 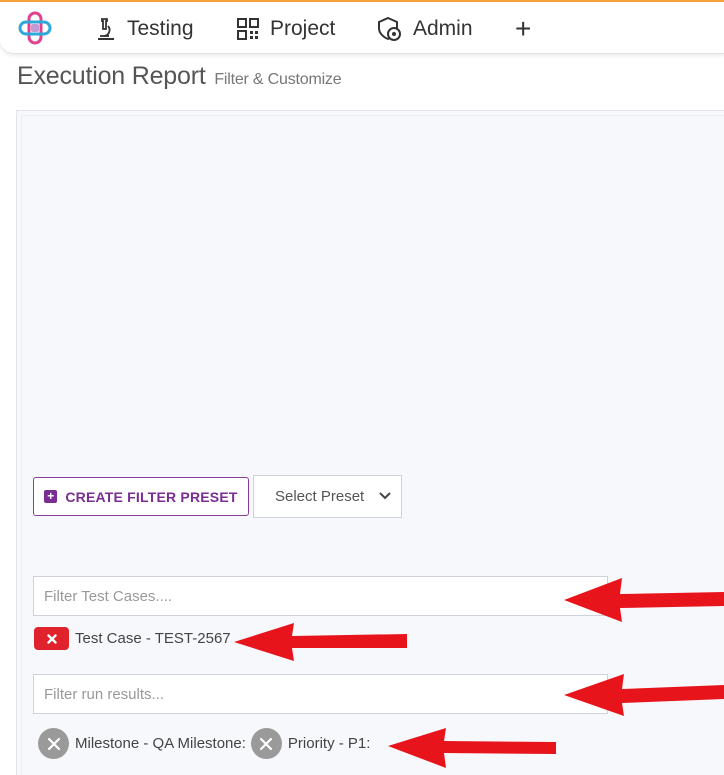 I want to click on top-navbar: Testing Project Admin +, so click(x=362, y=27).